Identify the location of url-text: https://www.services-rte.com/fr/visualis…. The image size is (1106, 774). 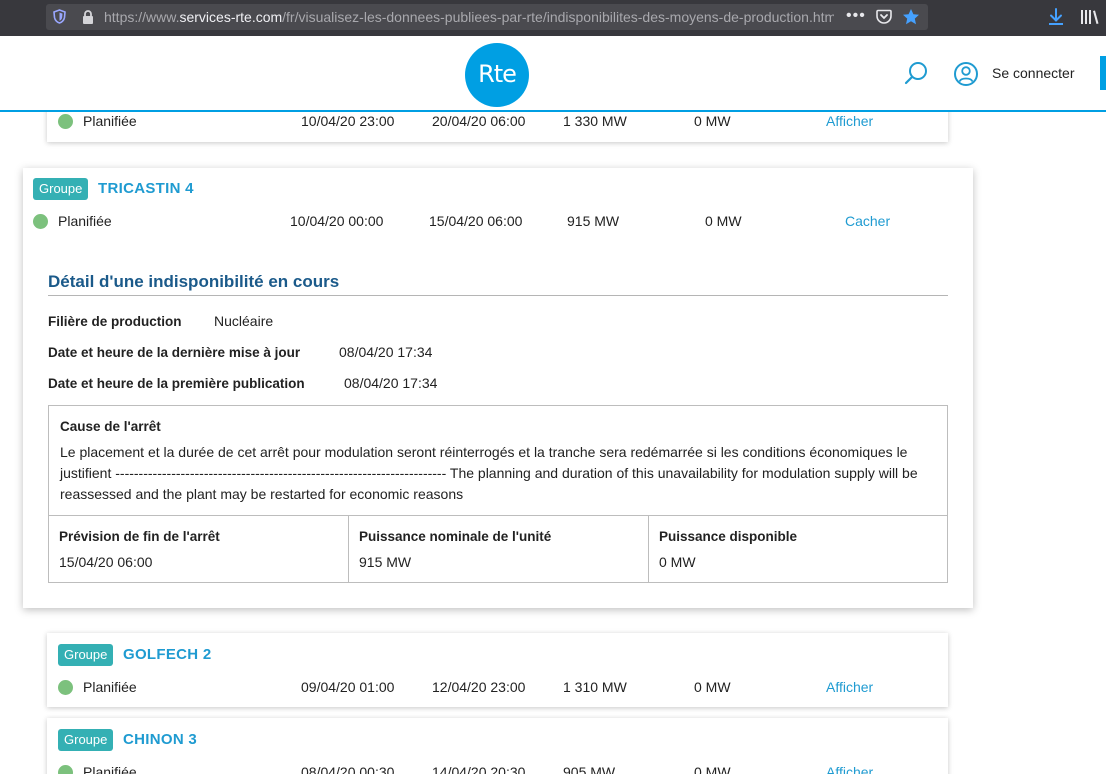
(469, 17).